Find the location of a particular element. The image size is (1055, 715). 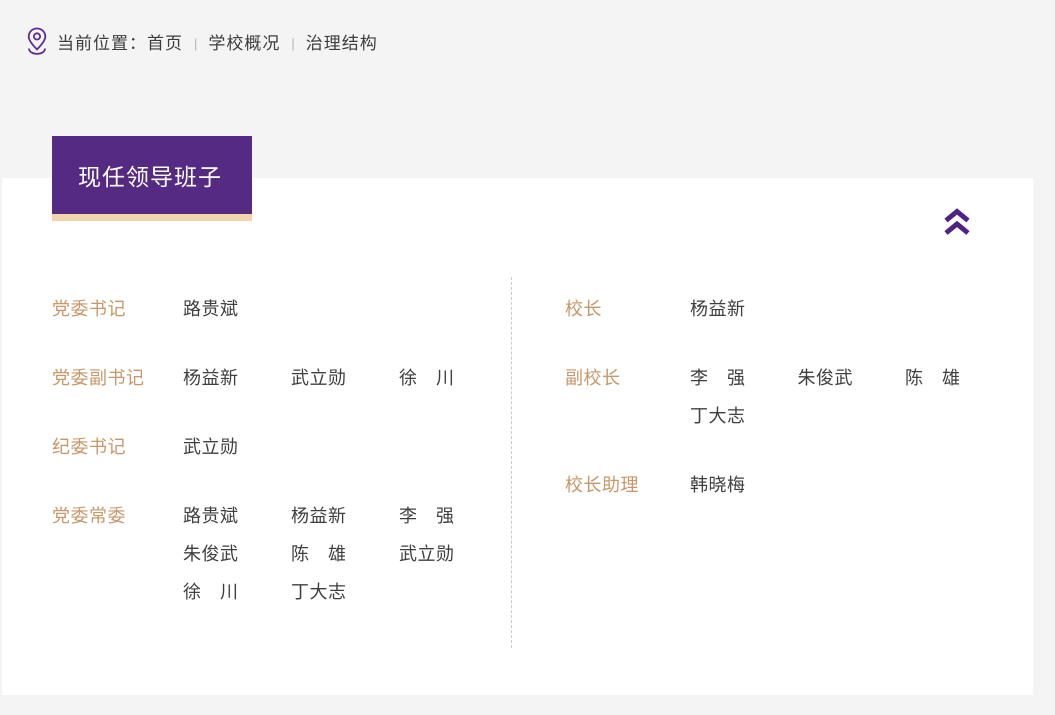

leader-name: 韩晓梅 is located at coordinates (718, 485).